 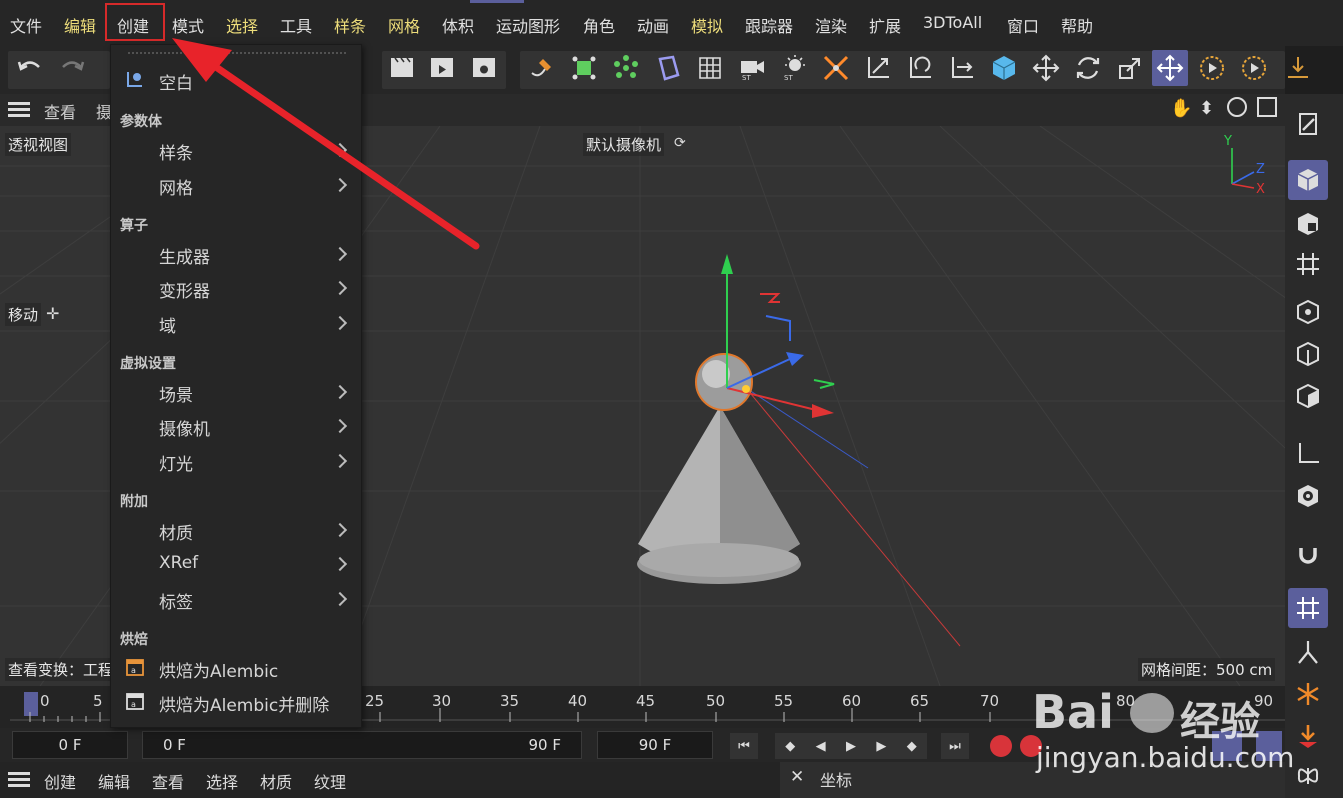 What do you see at coordinates (1220, 722) in the screenshot?
I see `watermark-suffix: 经验` at bounding box center [1220, 722].